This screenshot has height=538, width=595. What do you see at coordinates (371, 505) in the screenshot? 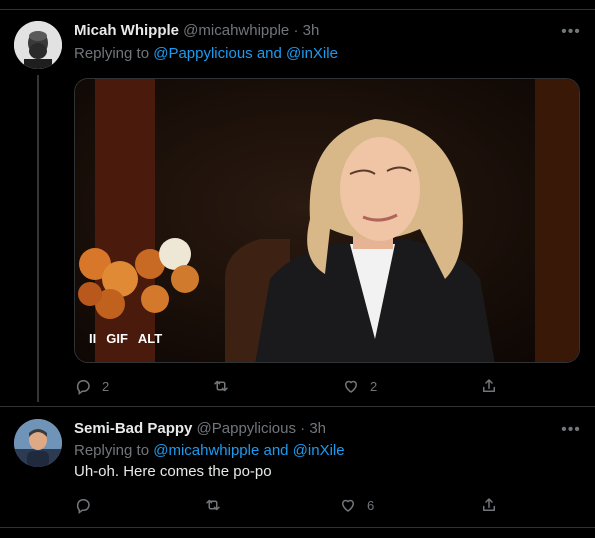
I see `like-count: 6` at bounding box center [371, 505].